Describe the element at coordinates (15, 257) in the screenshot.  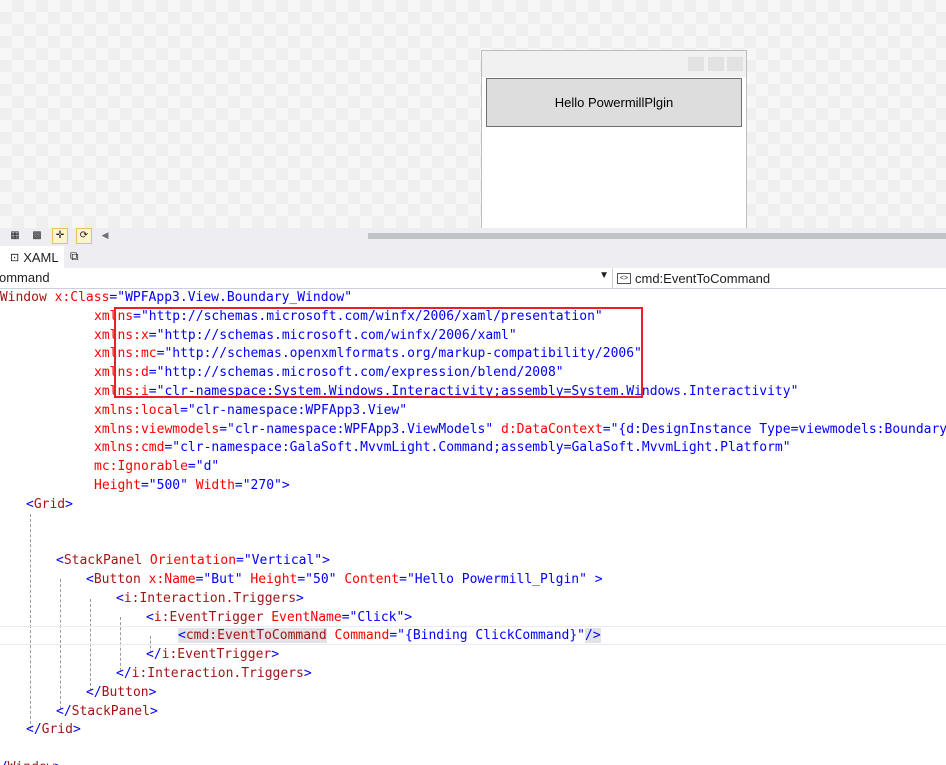
I see `xaml-icon: ⊡` at that location.